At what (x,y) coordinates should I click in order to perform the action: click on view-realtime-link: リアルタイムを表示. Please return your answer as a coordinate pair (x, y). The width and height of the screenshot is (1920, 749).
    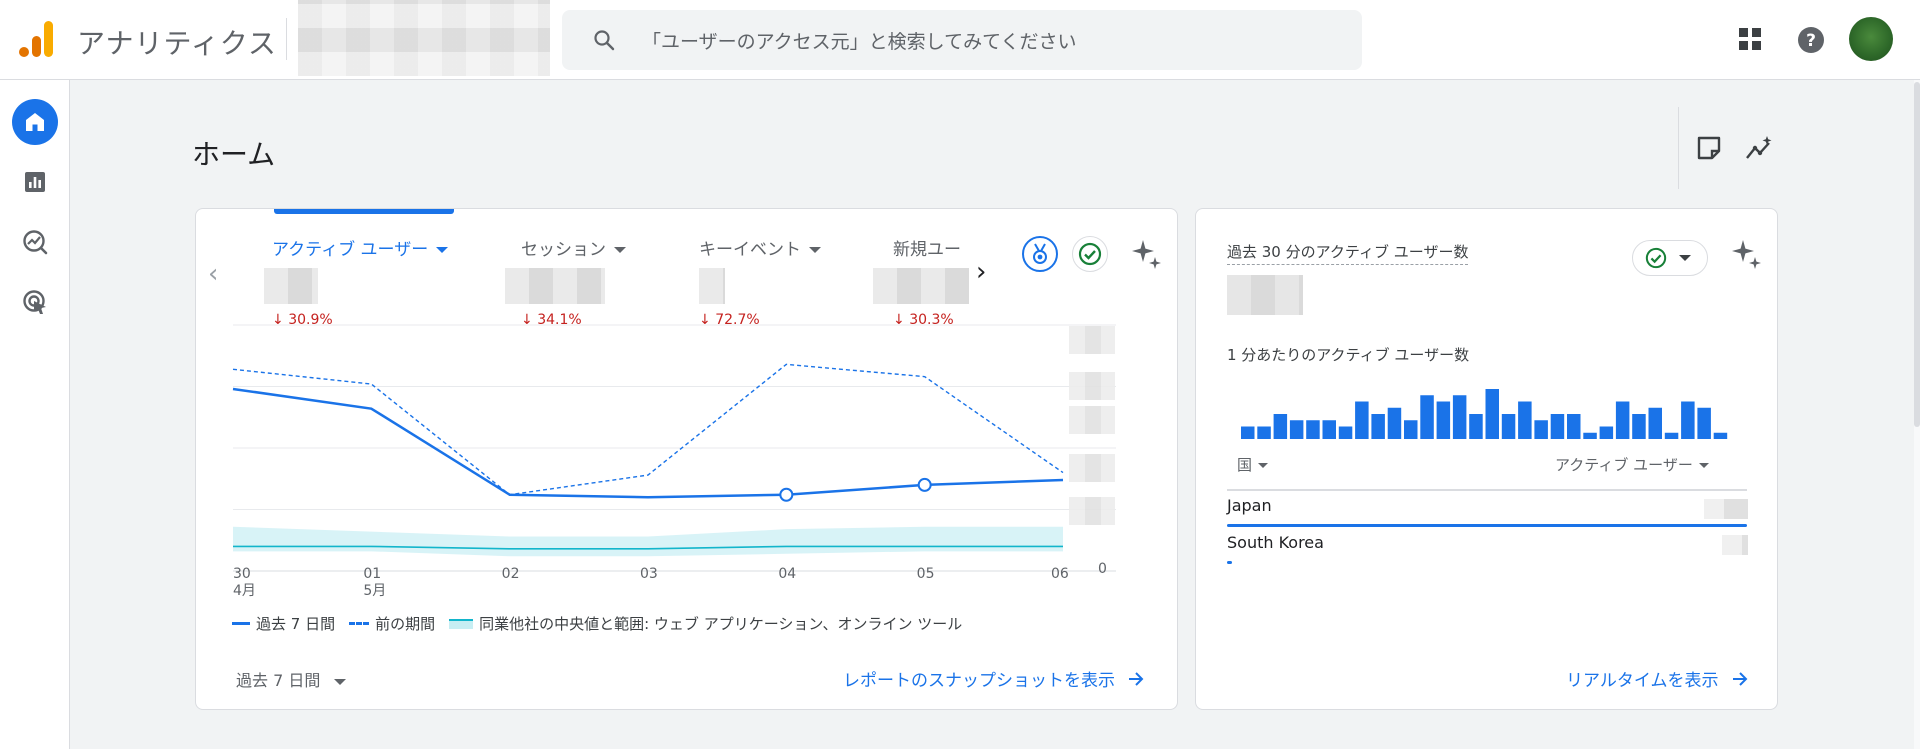
    Looking at the image, I should click on (1657, 678).